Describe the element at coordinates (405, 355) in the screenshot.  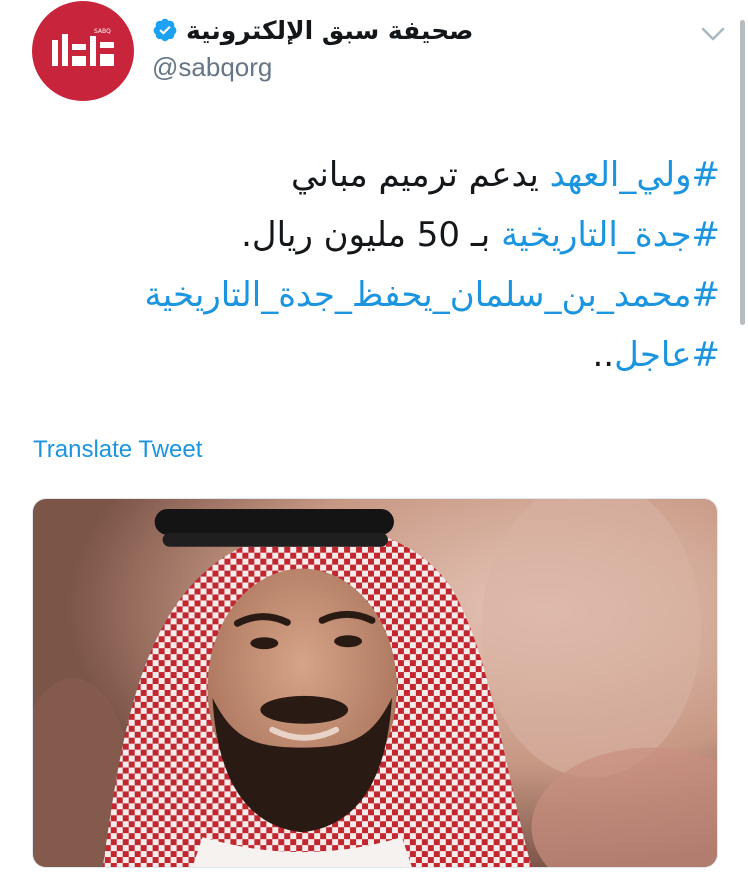
I see `tweet-line: #عاجل..` at that location.